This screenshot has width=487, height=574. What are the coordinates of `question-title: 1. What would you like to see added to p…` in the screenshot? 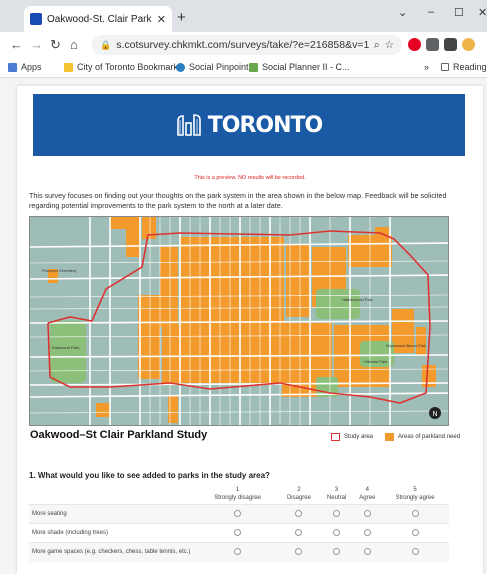 It's located at (149, 475).